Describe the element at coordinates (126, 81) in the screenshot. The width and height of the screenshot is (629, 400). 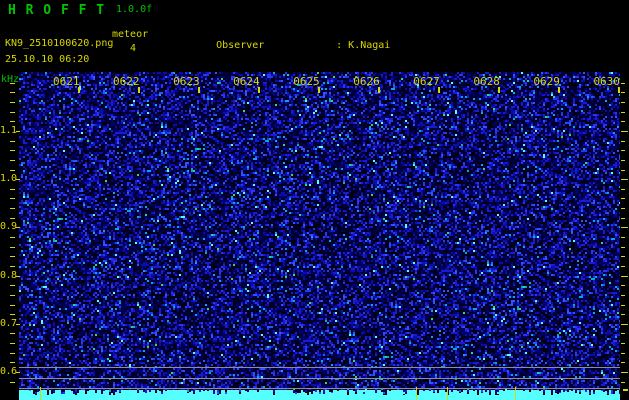
I see `time-label: 0622` at that location.